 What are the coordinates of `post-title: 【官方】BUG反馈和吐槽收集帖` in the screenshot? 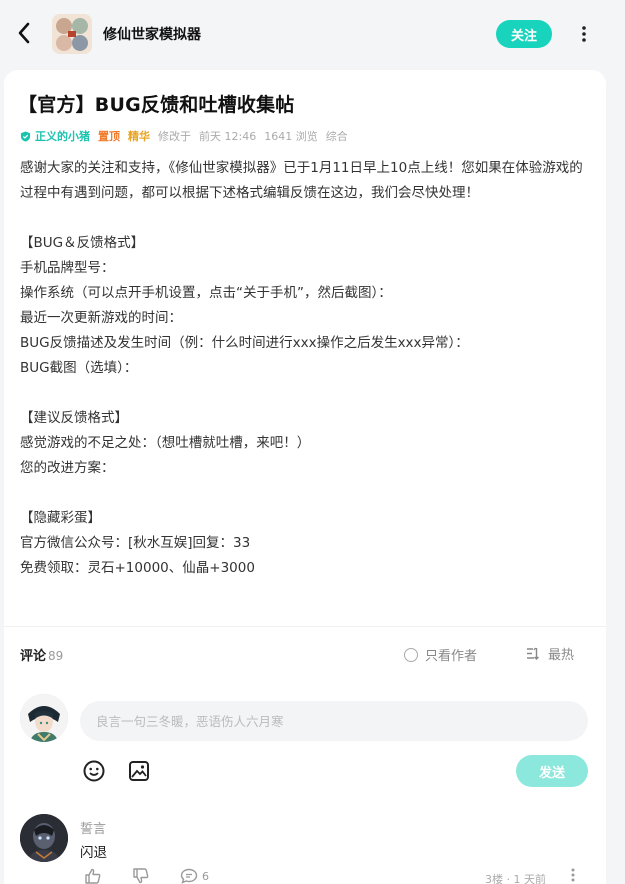 It's located at (156, 105).